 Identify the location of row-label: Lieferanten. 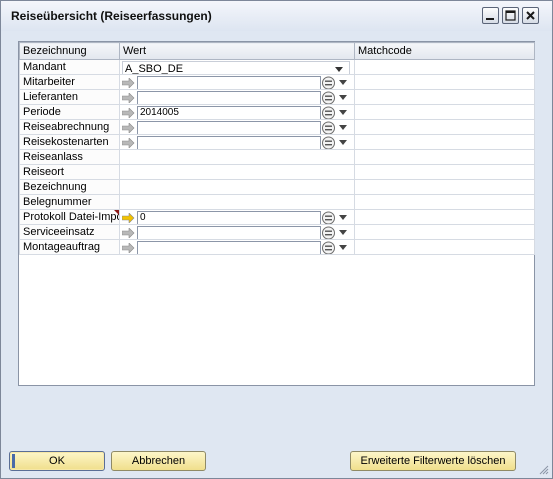
(69, 97).